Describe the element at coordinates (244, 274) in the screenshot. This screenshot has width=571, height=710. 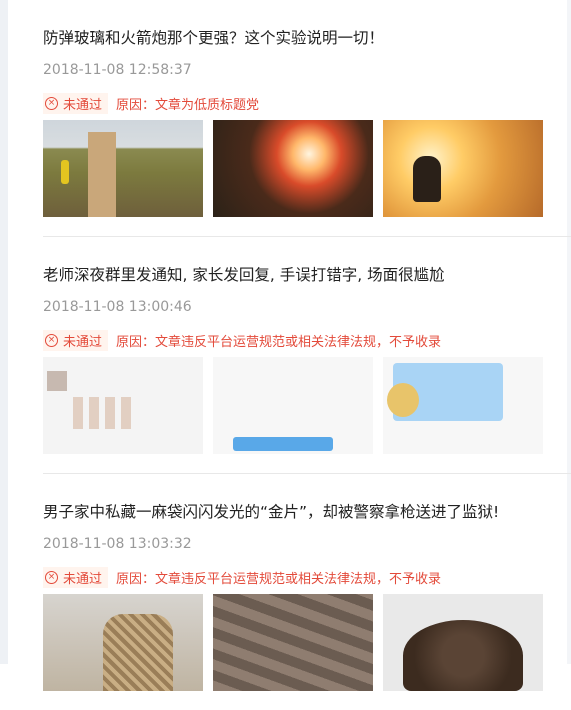
I see `article-title: 老师深夜群里发通知, 家长发回复, 手误打错字, 场面很尴尬` at that location.